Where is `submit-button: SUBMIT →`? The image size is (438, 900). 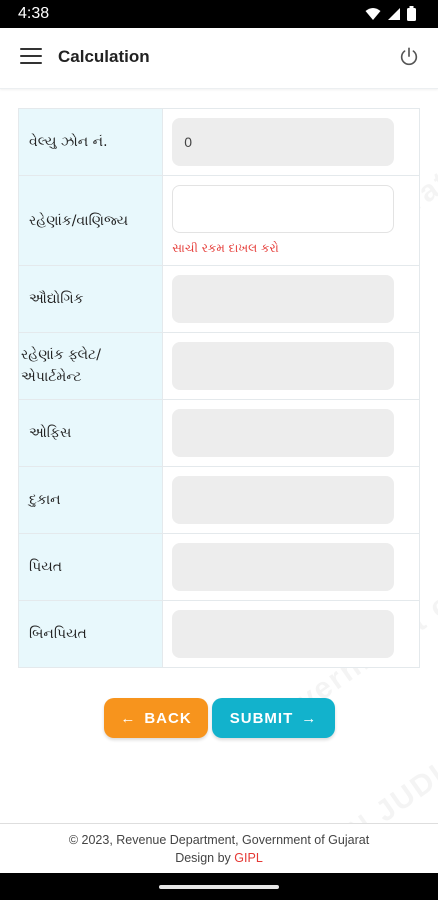
submit-button: SUBMIT → is located at coordinates (273, 718).